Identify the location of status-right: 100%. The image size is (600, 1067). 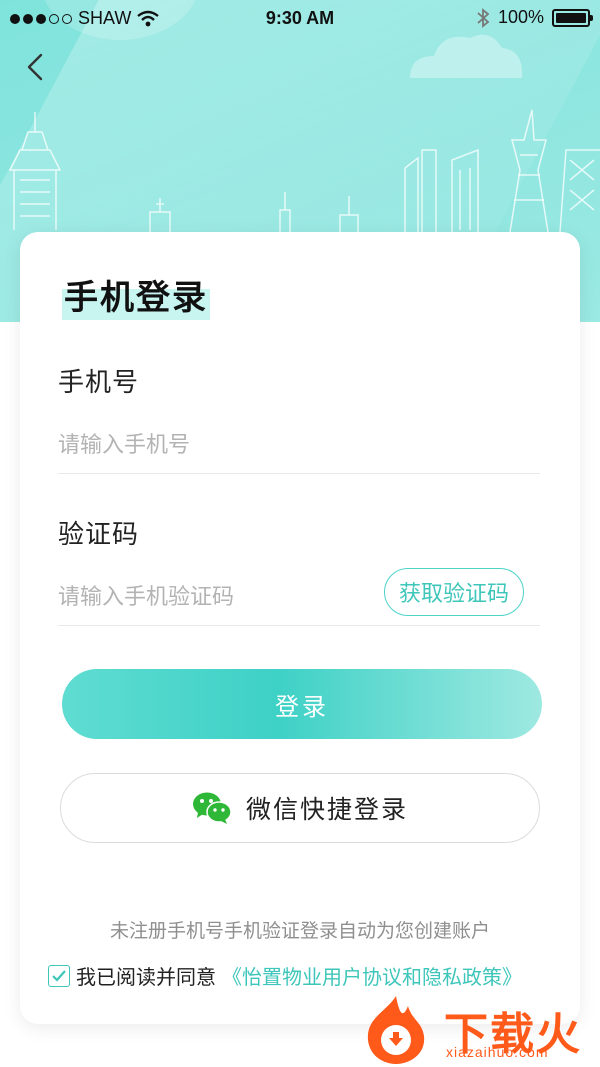
(534, 17).